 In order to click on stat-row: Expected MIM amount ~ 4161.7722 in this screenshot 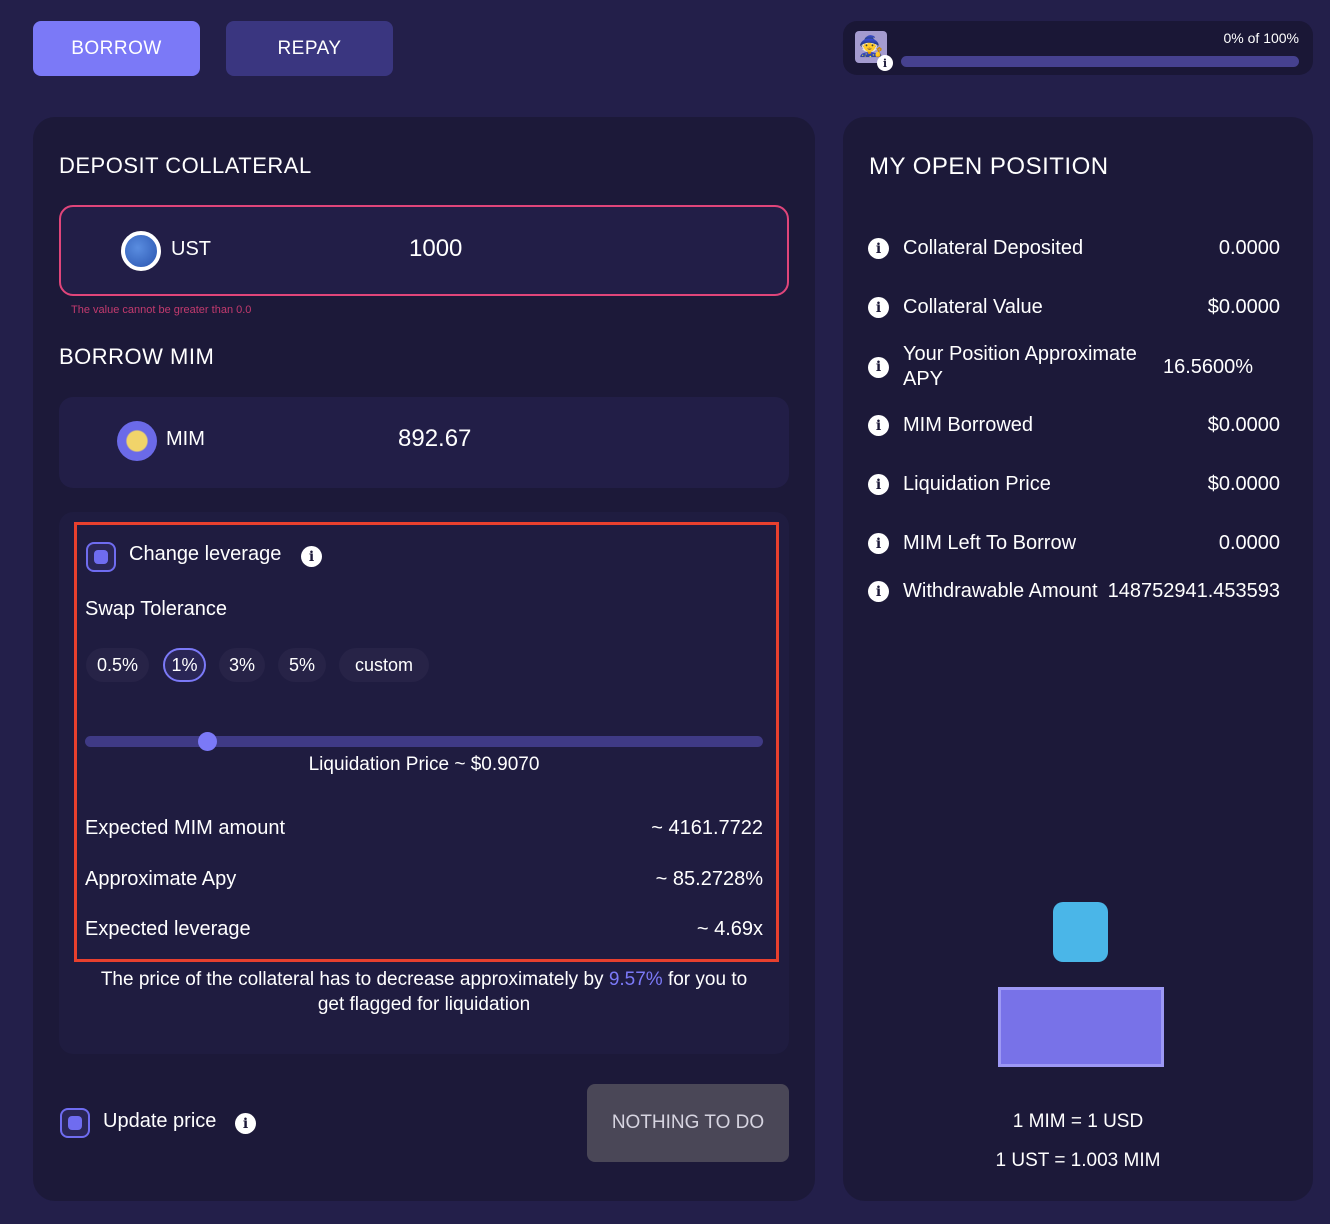, I will do `click(424, 828)`.